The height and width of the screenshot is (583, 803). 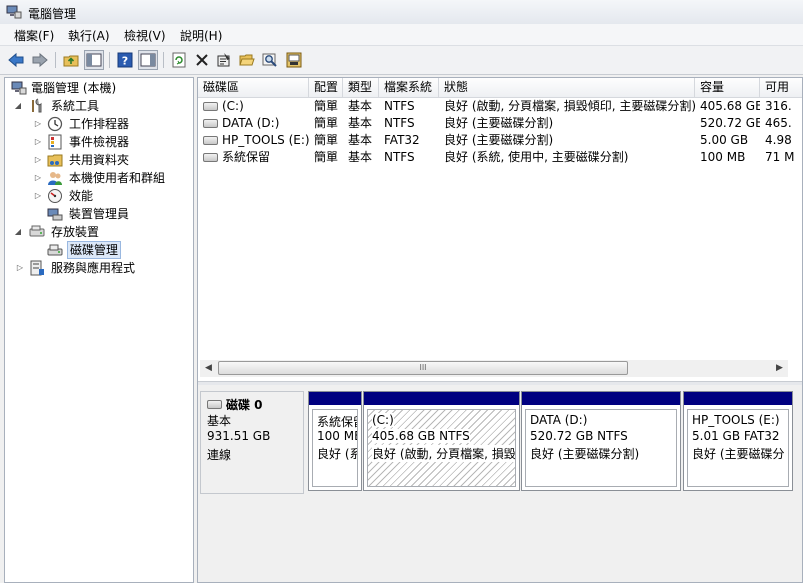 What do you see at coordinates (210, 140) in the screenshot?
I see `volume-icon` at bounding box center [210, 140].